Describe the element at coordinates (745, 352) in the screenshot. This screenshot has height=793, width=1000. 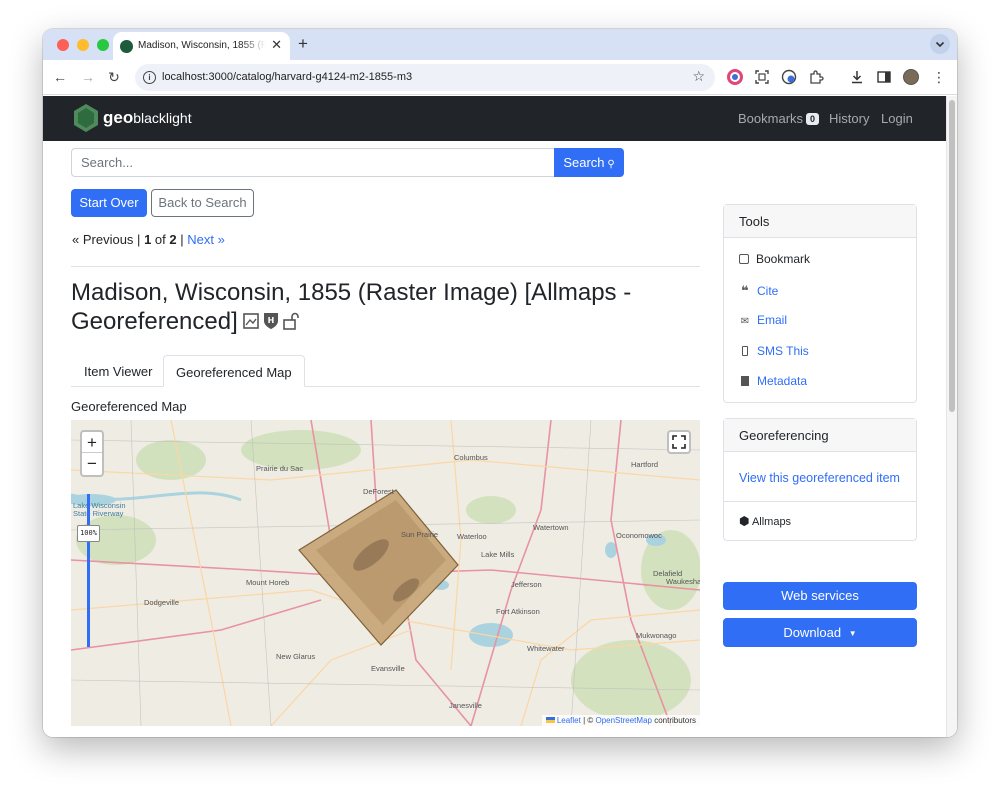
I see `phone-icon` at that location.